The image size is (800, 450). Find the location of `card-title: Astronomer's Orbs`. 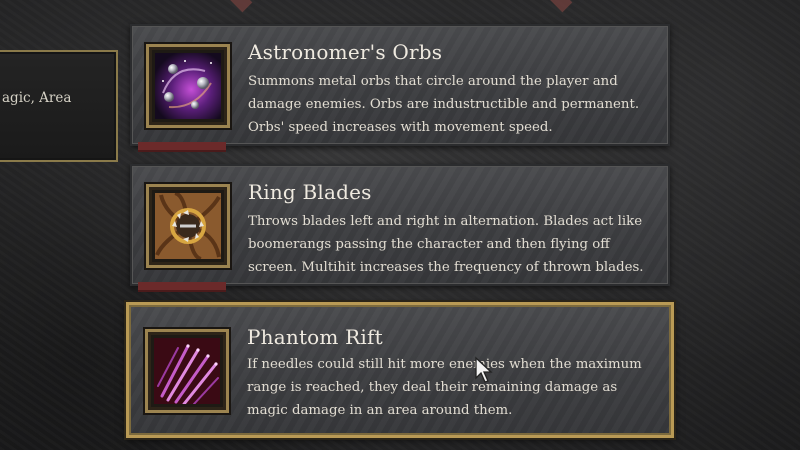

card-title: Astronomer's Orbs is located at coordinates (345, 52).